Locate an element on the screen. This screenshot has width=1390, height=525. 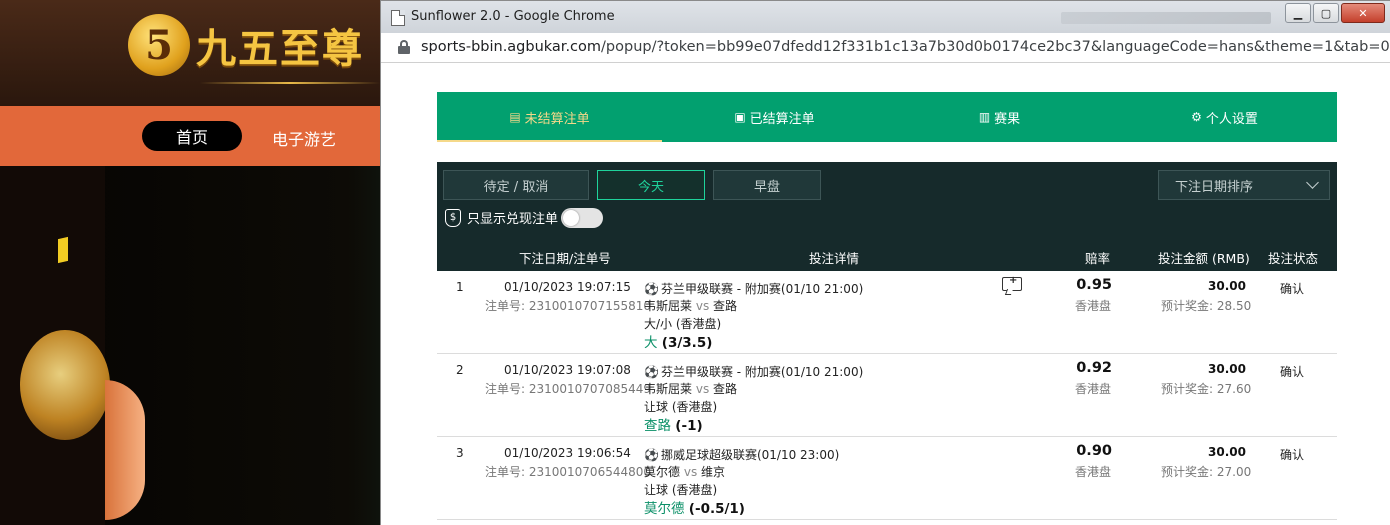
header-detail: 投注详情 is located at coordinates (834, 258).